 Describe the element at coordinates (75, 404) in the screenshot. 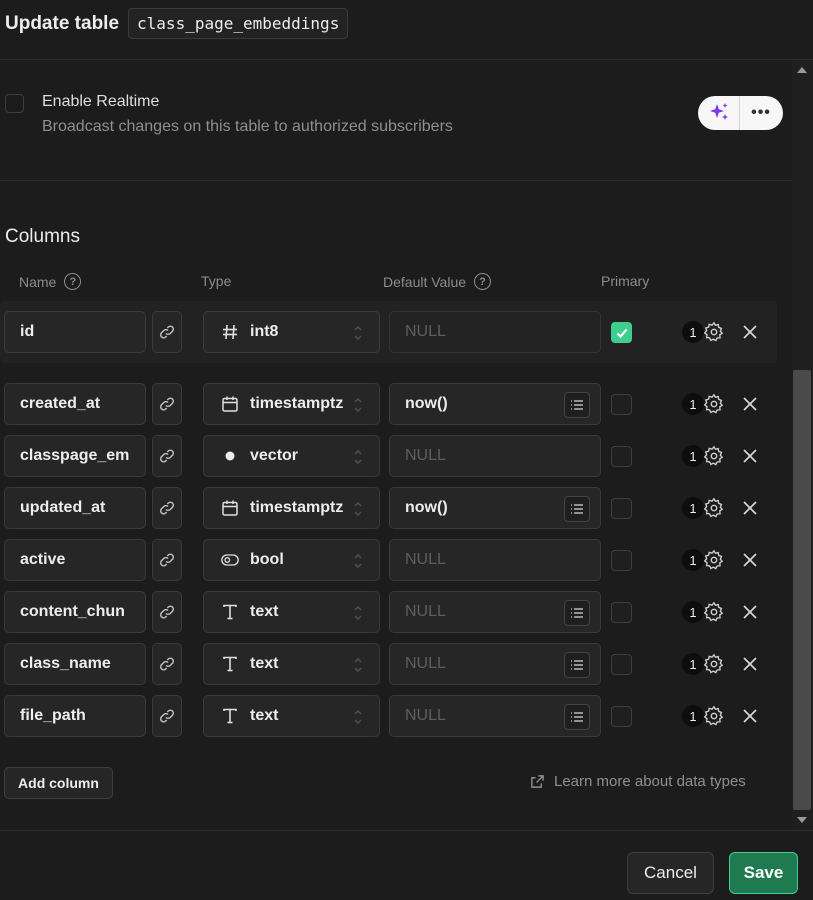

I see `column-name-input: created_at` at that location.